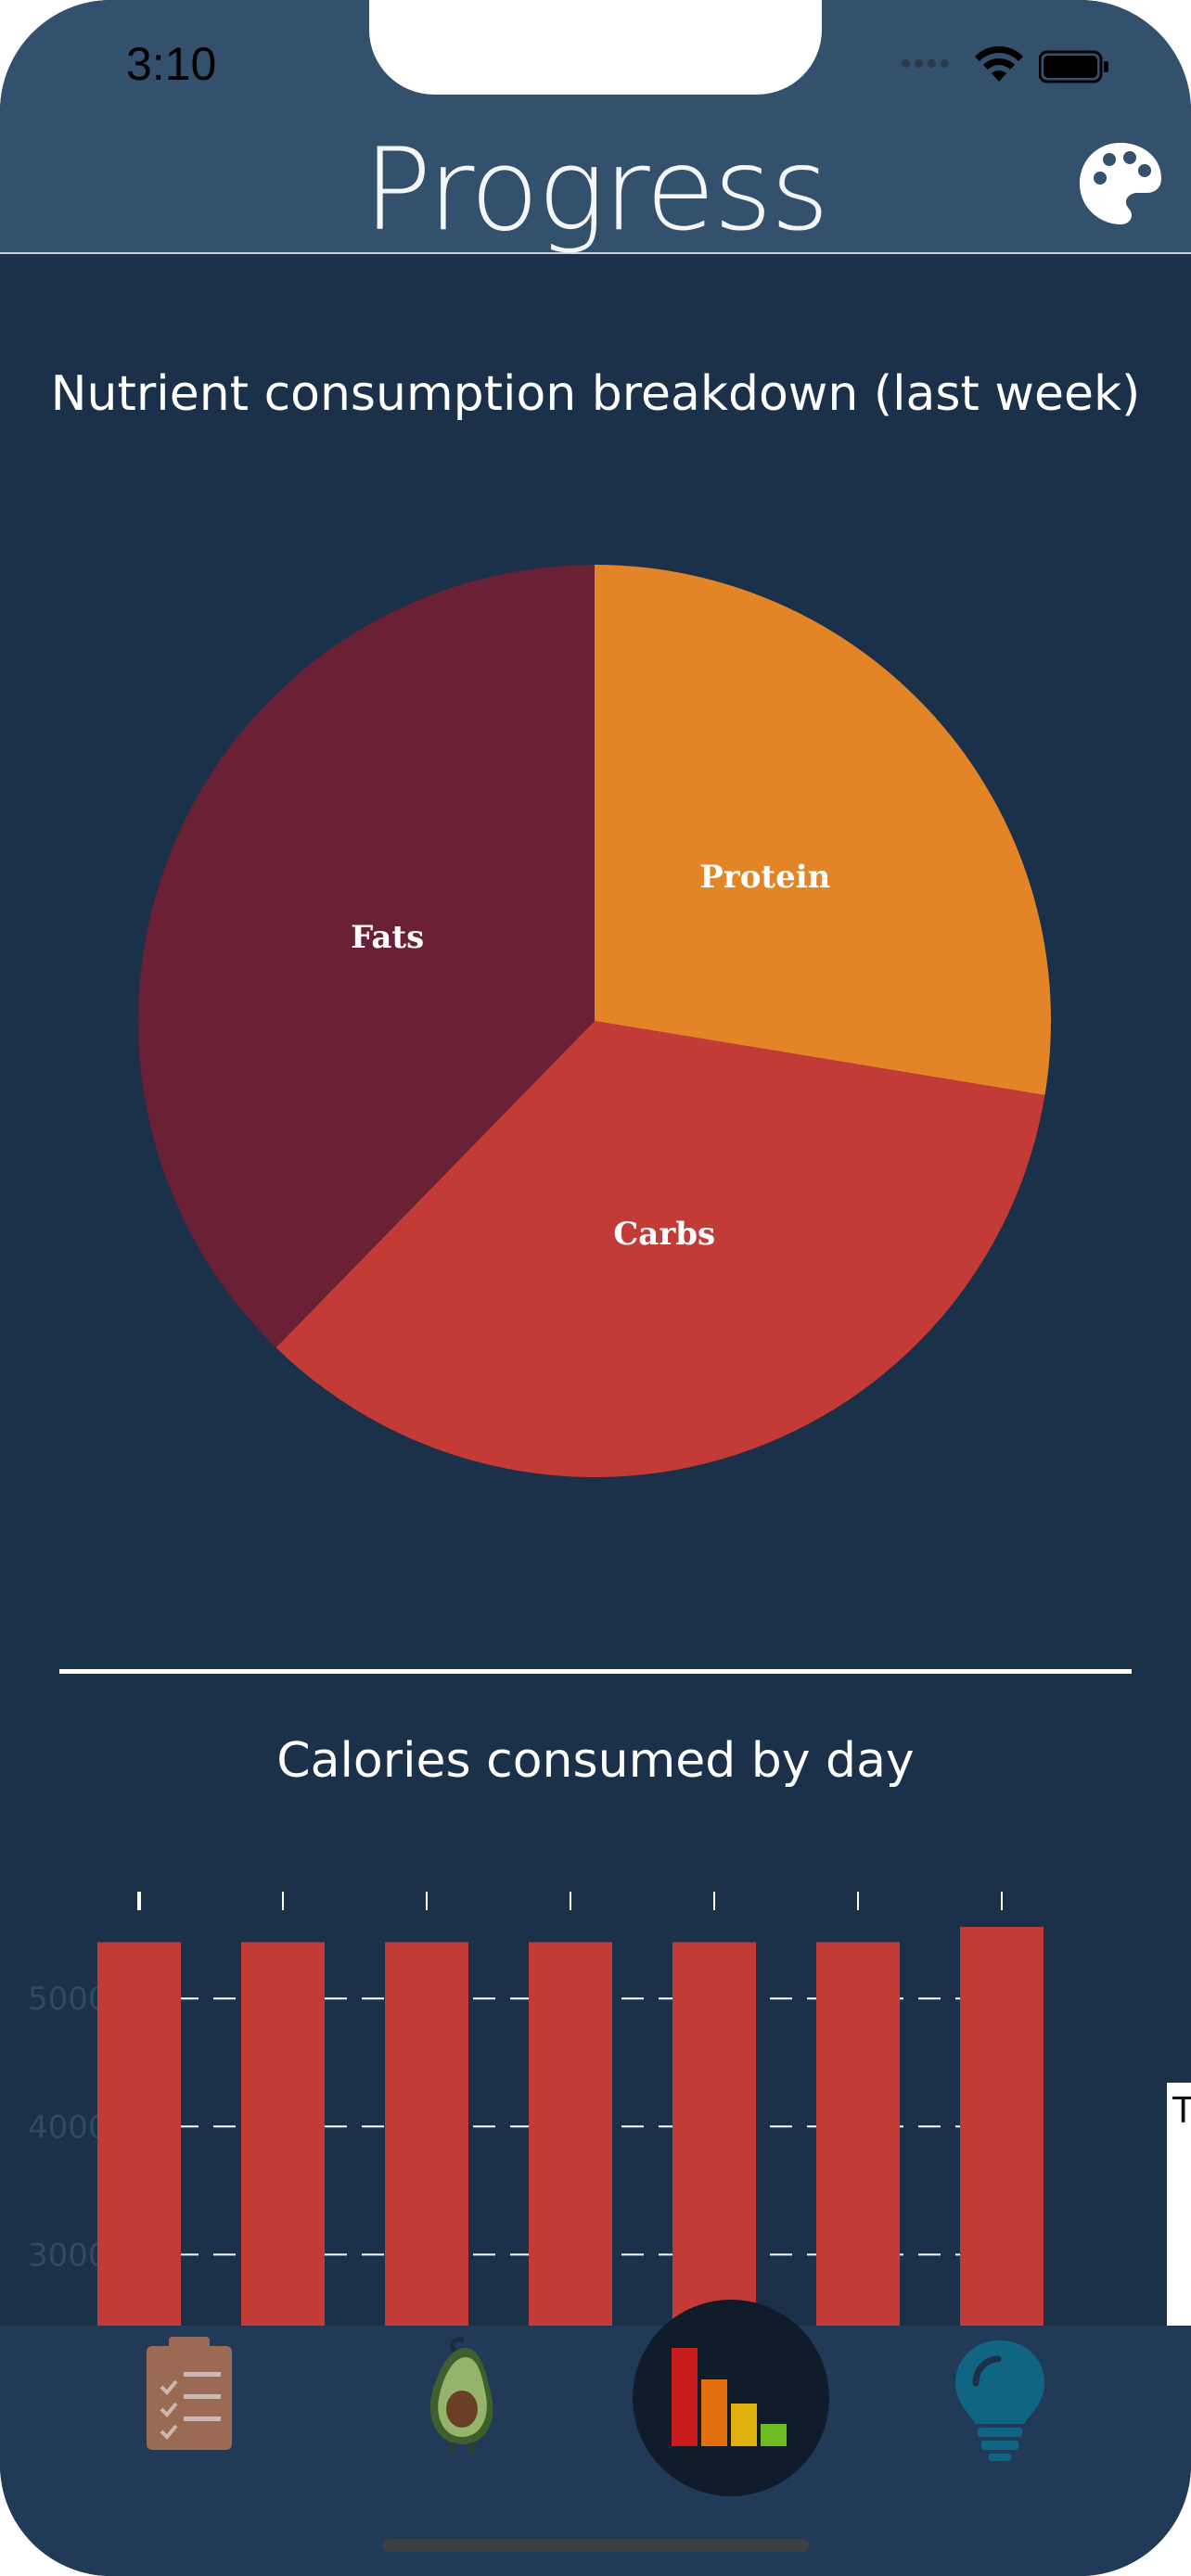 The height and width of the screenshot is (2576, 1191). I want to click on pie-label-carbs: Carbs, so click(664, 1234).